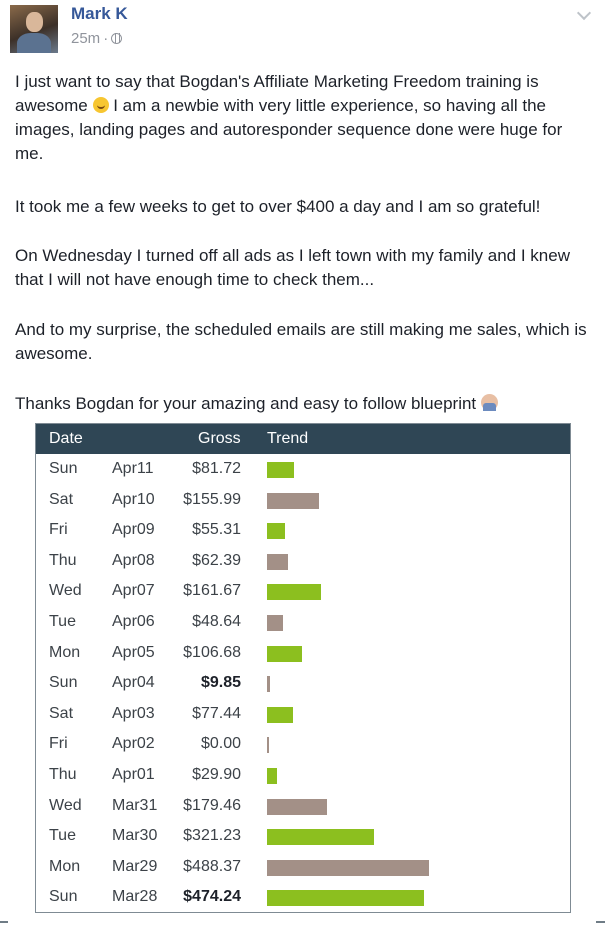  Describe the element at coordinates (133, 468) in the screenshot. I see `row-date: Apr11` at that location.